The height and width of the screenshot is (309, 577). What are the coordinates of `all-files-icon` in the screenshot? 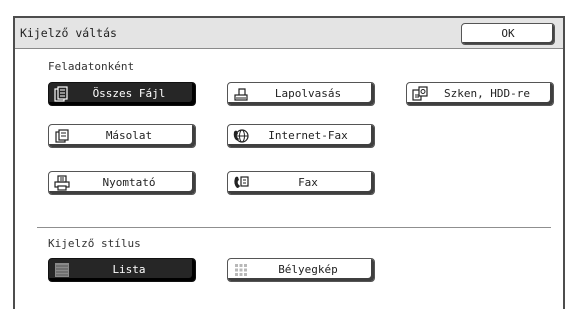 It's located at (61, 94).